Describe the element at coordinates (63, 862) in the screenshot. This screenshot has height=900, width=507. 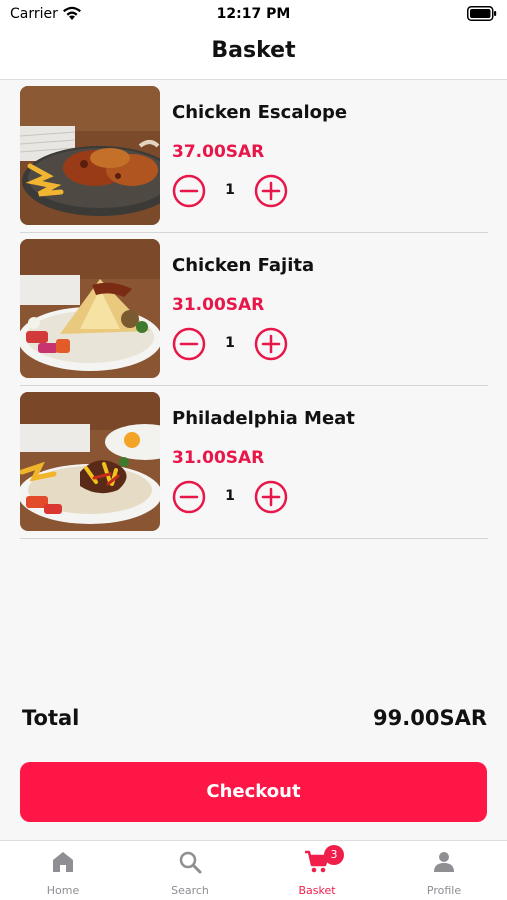
I see `home-icon` at that location.